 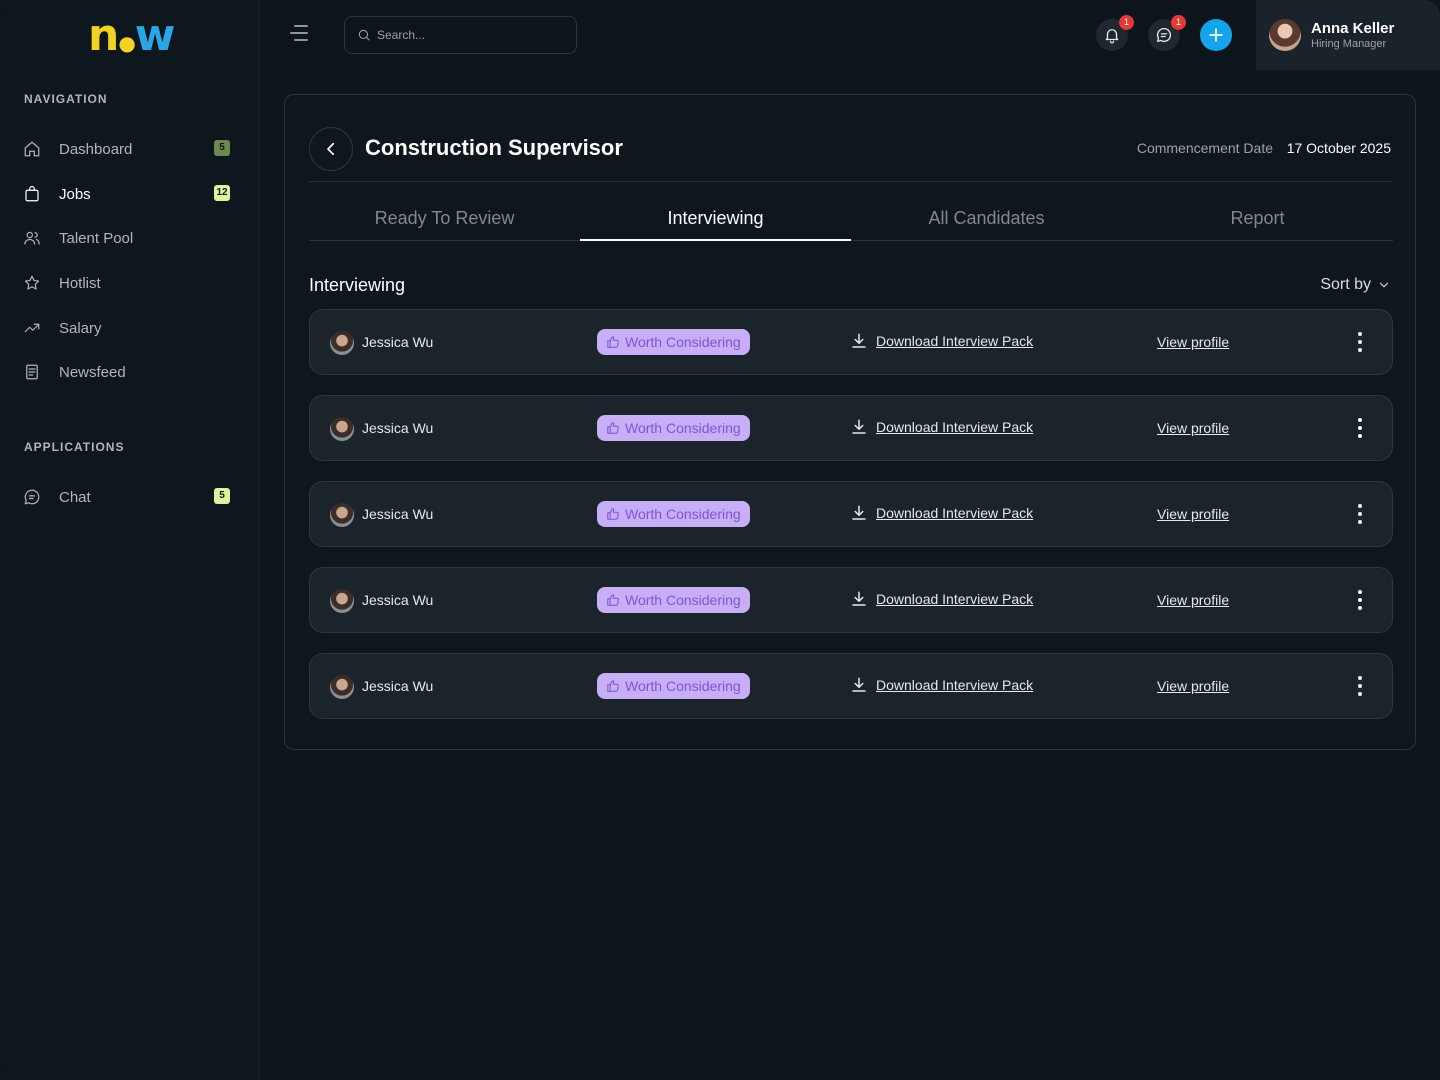 I want to click on star-icon, so click(x=32, y=283).